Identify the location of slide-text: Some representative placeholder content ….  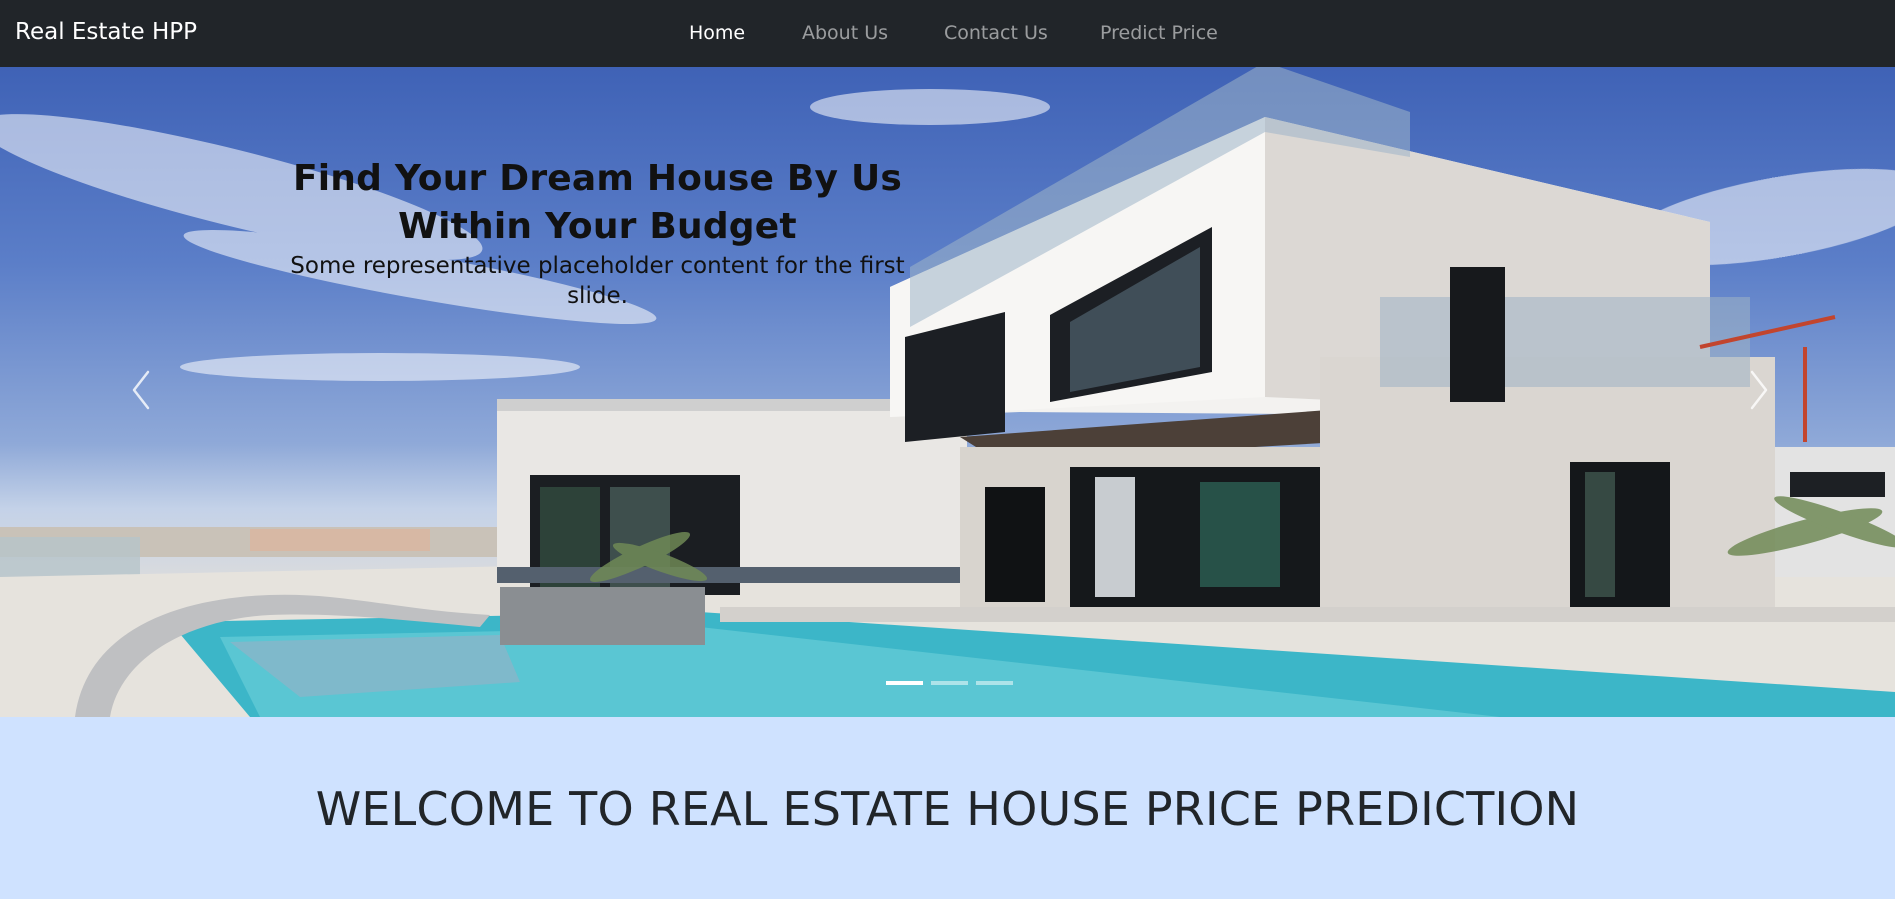
(597, 281).